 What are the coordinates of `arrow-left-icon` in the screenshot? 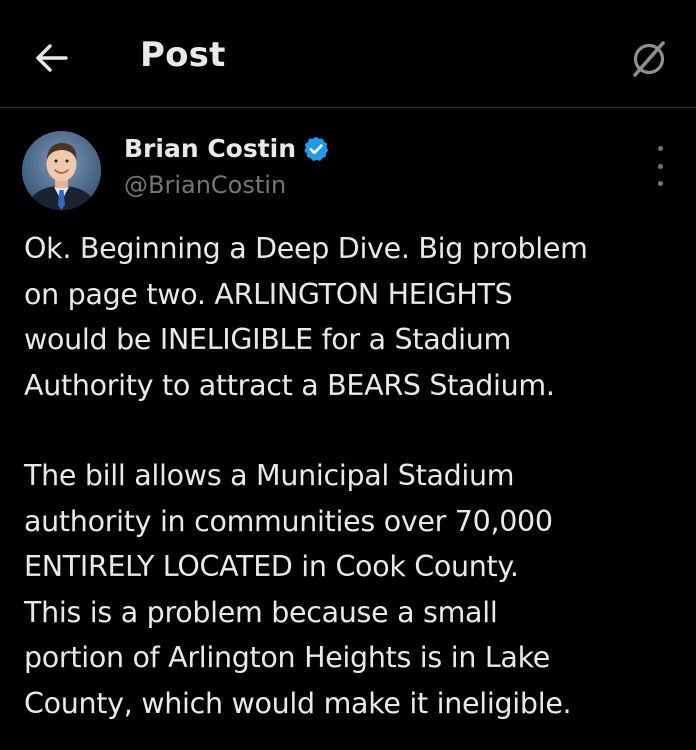 It's located at (52, 58).